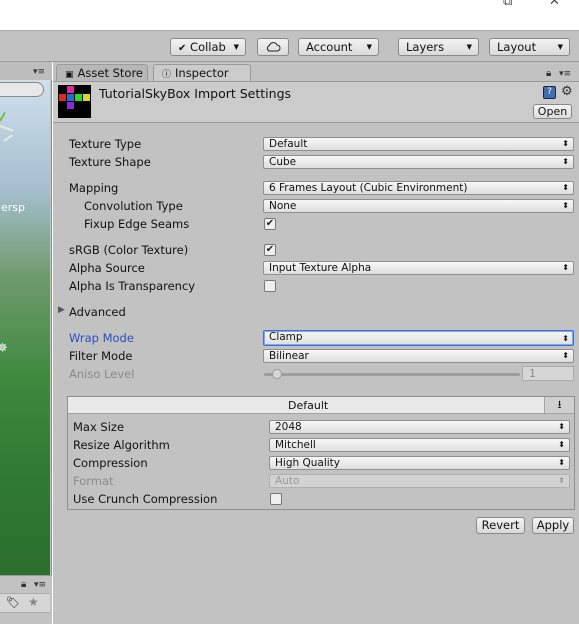  Describe the element at coordinates (288, 427) in the screenshot. I see `max-size-value: 2048` at that location.